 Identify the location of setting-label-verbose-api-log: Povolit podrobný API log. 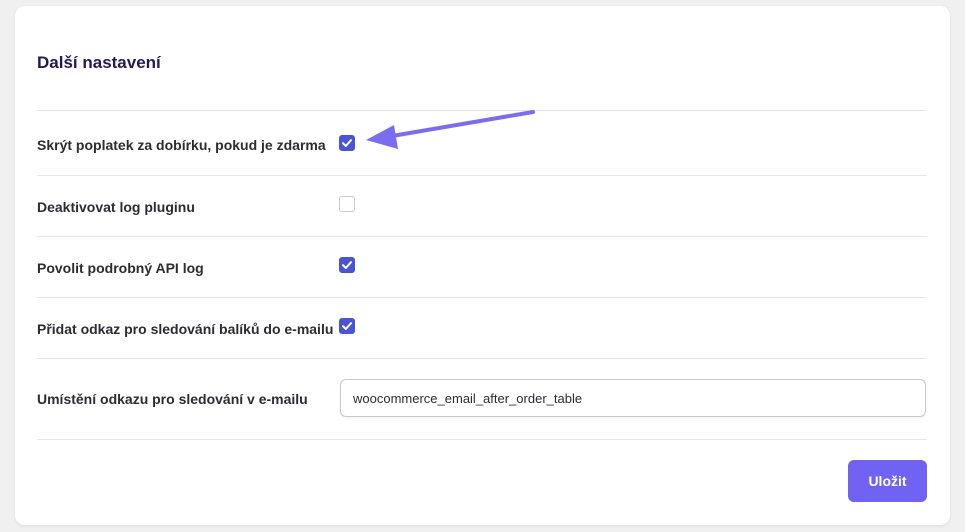
(120, 268).